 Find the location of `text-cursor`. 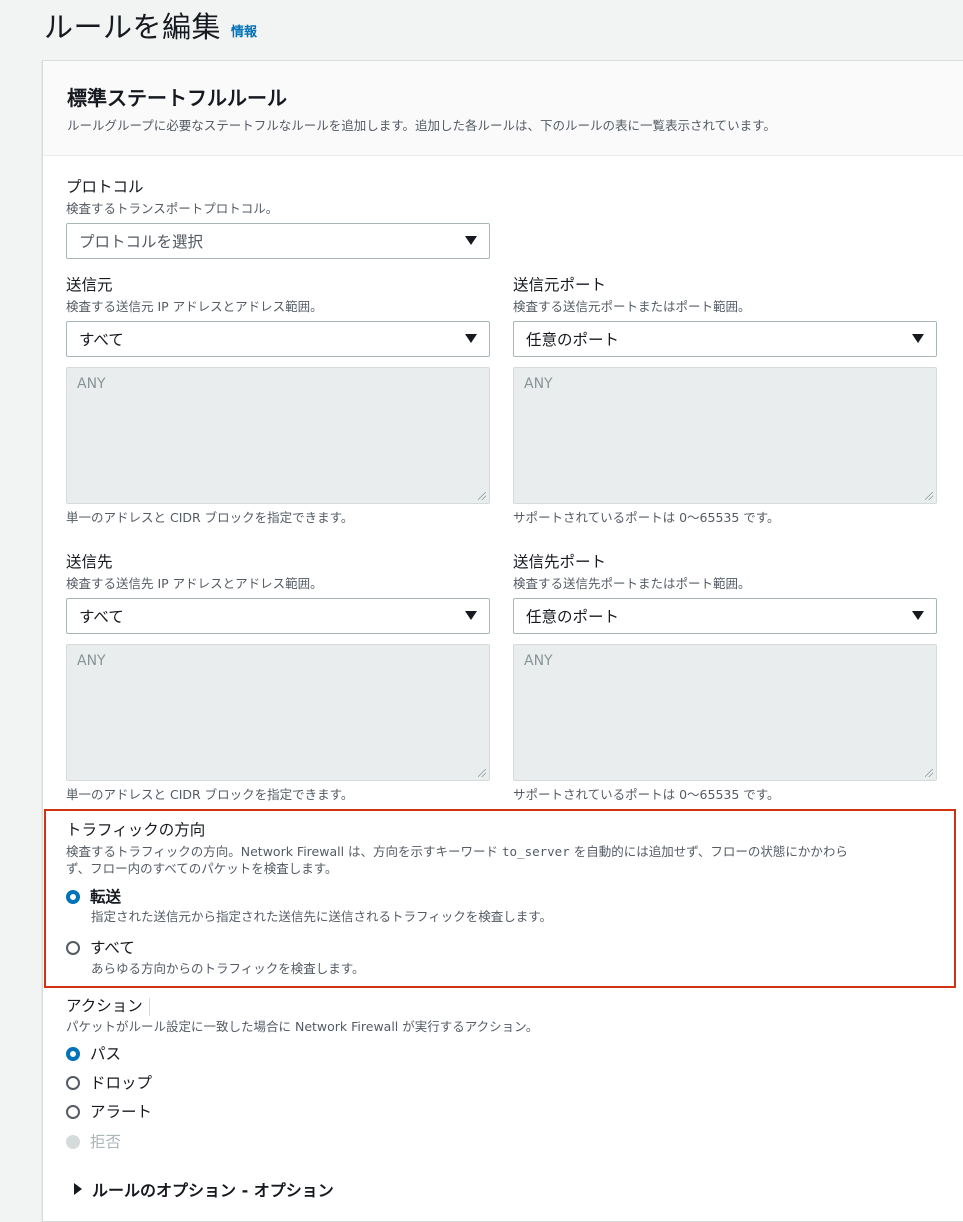

text-cursor is located at coordinates (149, 1006).